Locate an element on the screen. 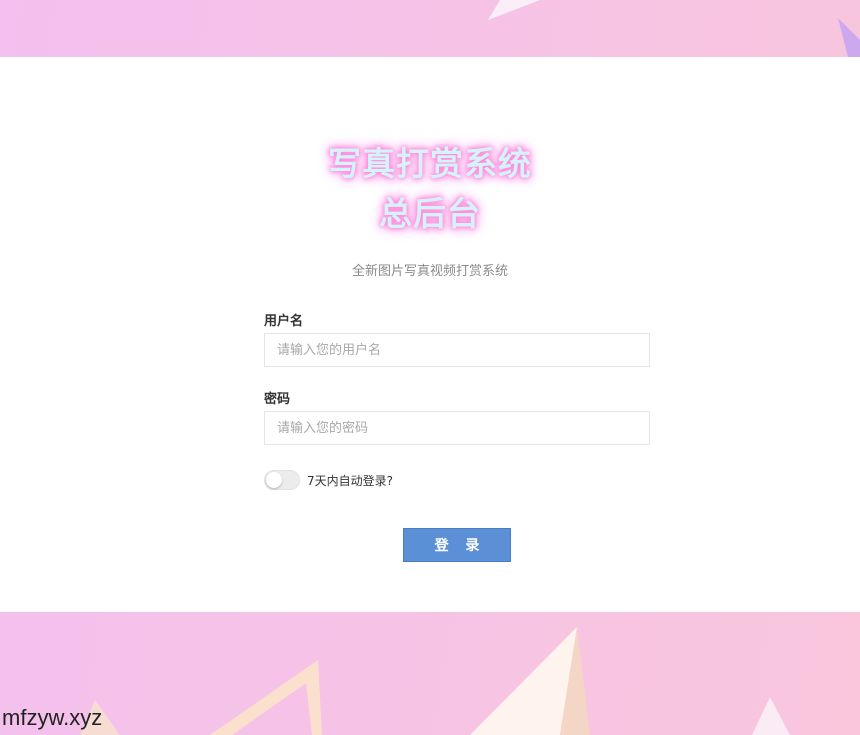 The height and width of the screenshot is (735, 860). remember-me-toggle is located at coordinates (282, 480).